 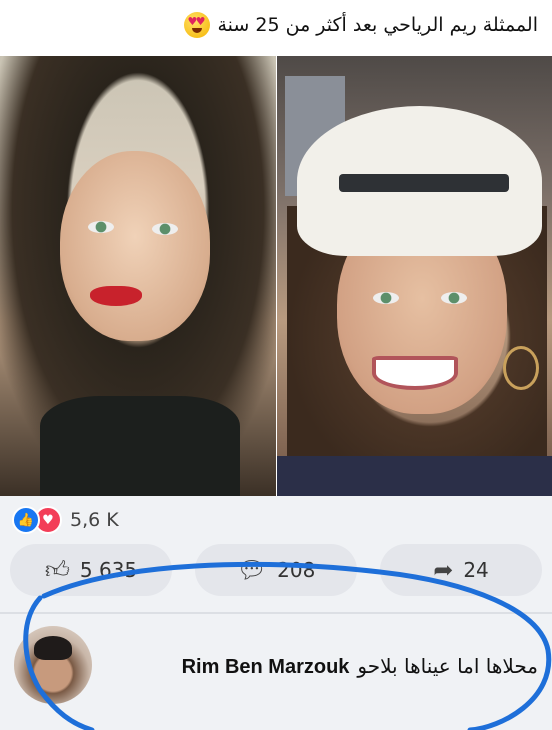 I want to click on avatar, so click(x=53, y=665).